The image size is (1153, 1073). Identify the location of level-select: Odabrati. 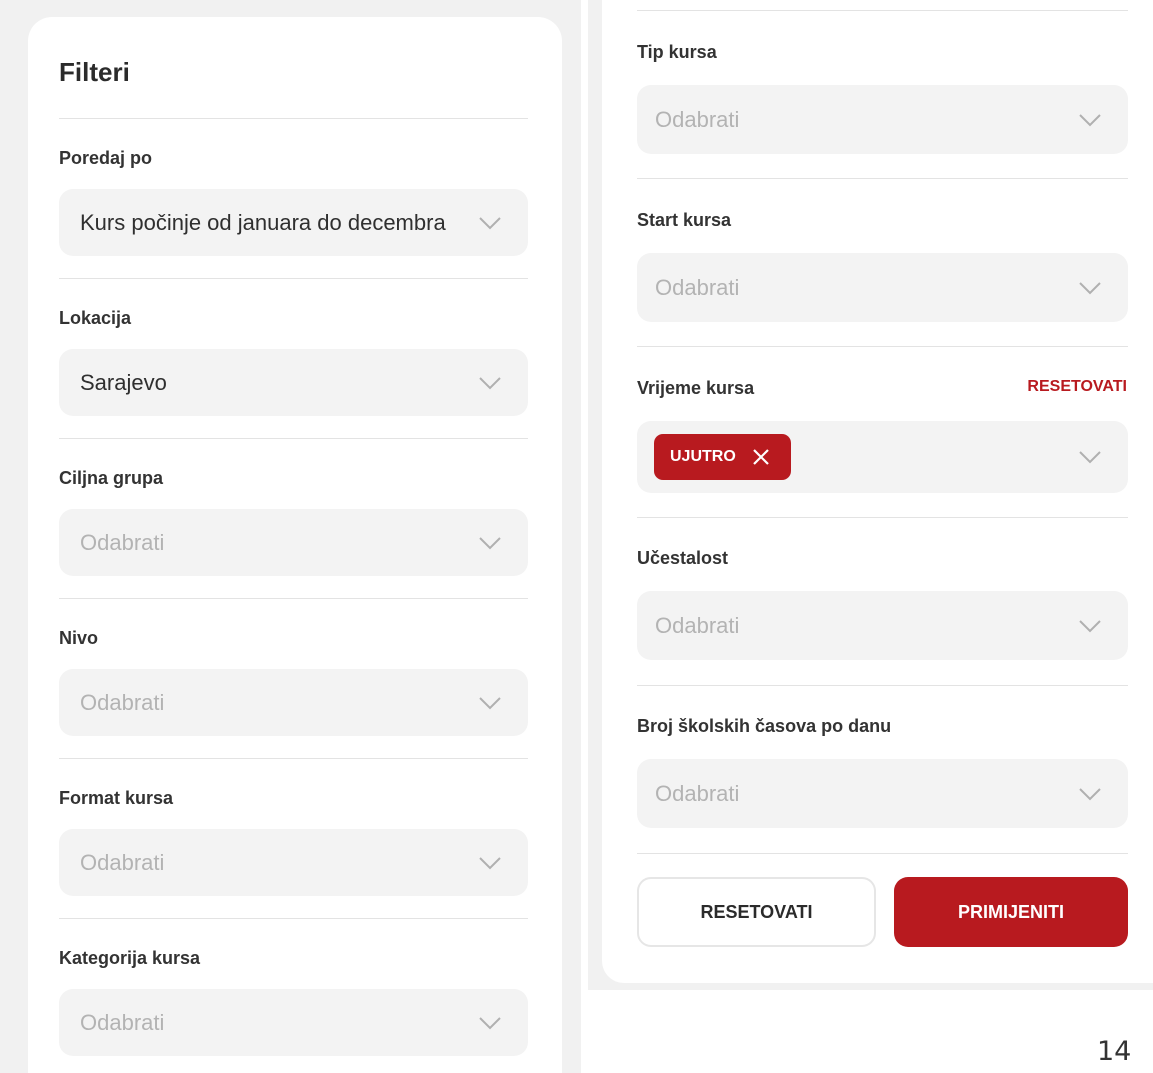
(293, 702).